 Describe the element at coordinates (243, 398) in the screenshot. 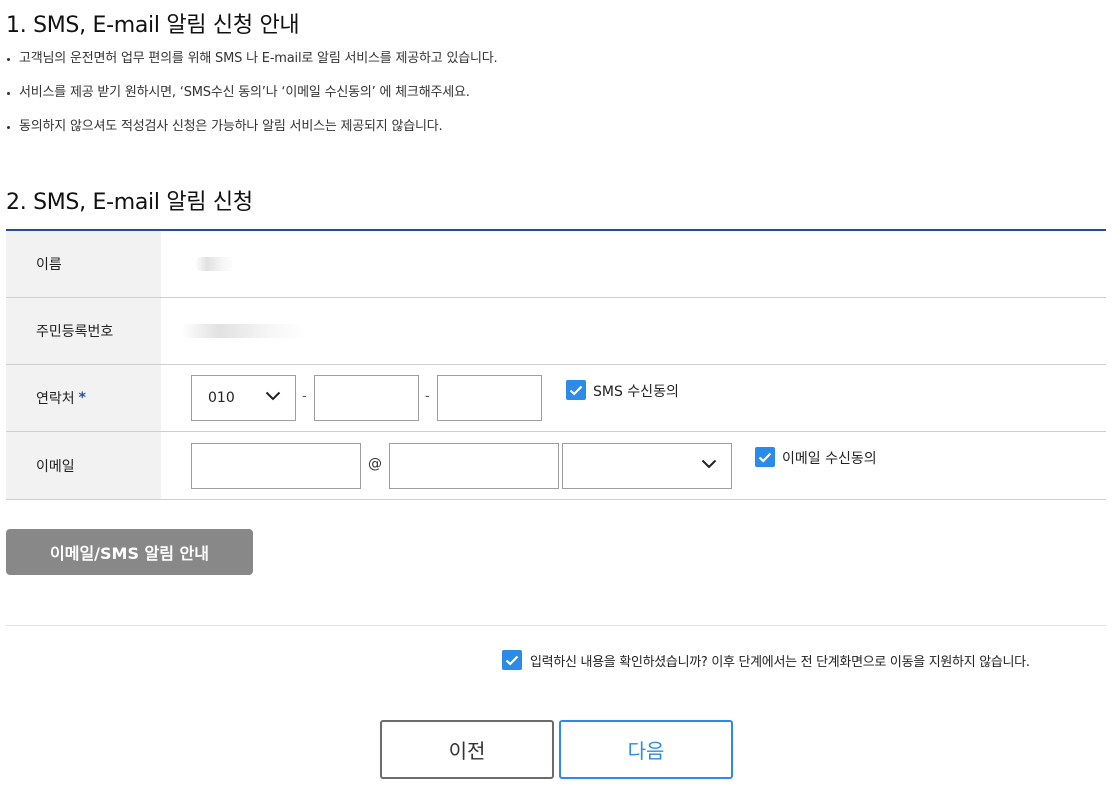

I see `phone-prefix-select: 010` at that location.